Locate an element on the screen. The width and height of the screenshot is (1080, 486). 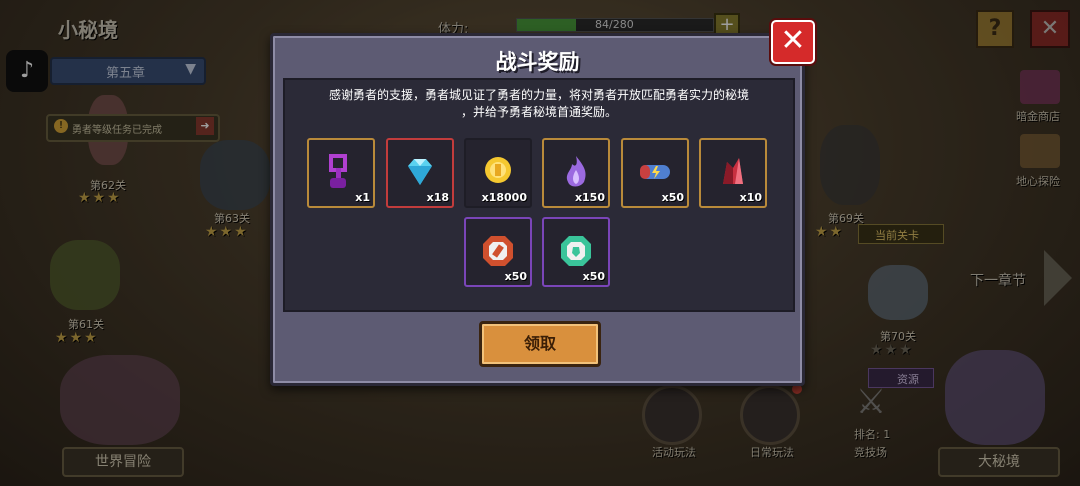
purple-key-icon is located at coordinates (338, 171).